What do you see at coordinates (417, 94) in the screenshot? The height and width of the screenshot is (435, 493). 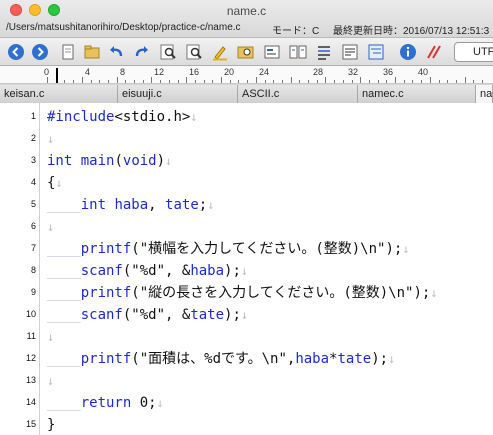 I see `tab-namec: namec.c` at bounding box center [417, 94].